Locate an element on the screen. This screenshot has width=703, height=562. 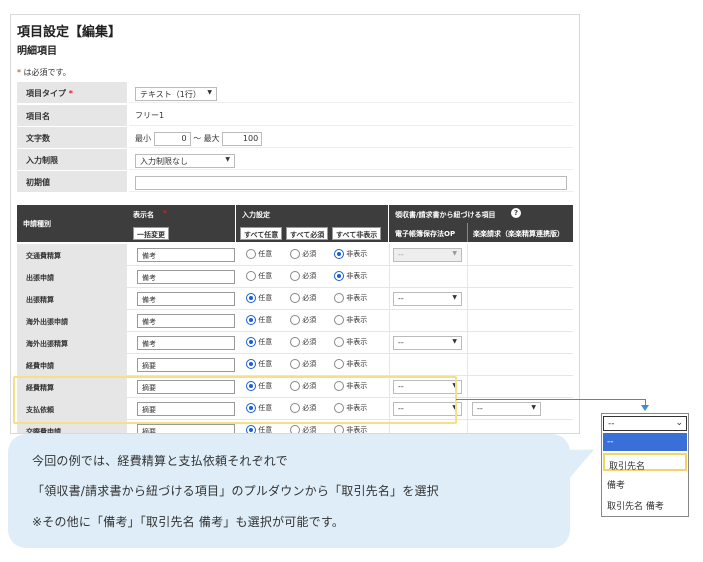
form-row-char-count: 文字数 最小 0 ～ 最大 100 is located at coordinates (295, 137).